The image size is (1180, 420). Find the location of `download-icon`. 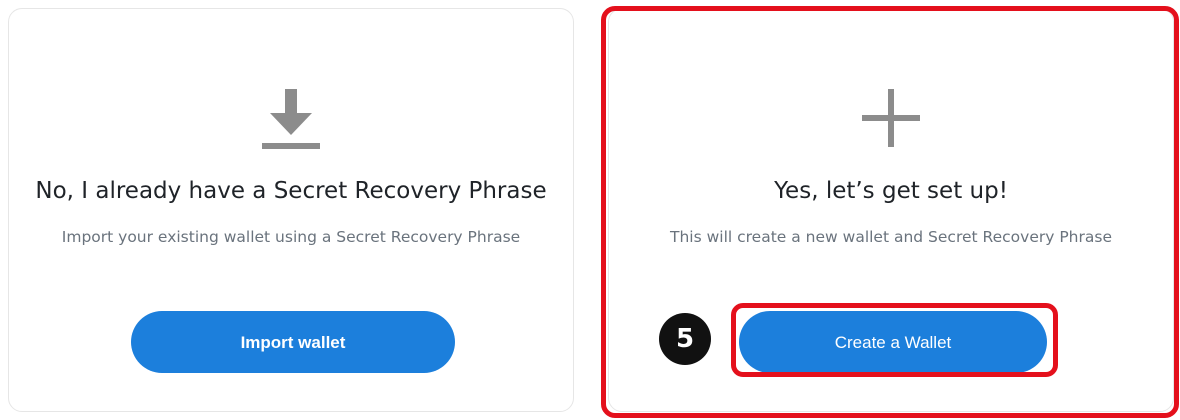

download-icon is located at coordinates (291, 119).